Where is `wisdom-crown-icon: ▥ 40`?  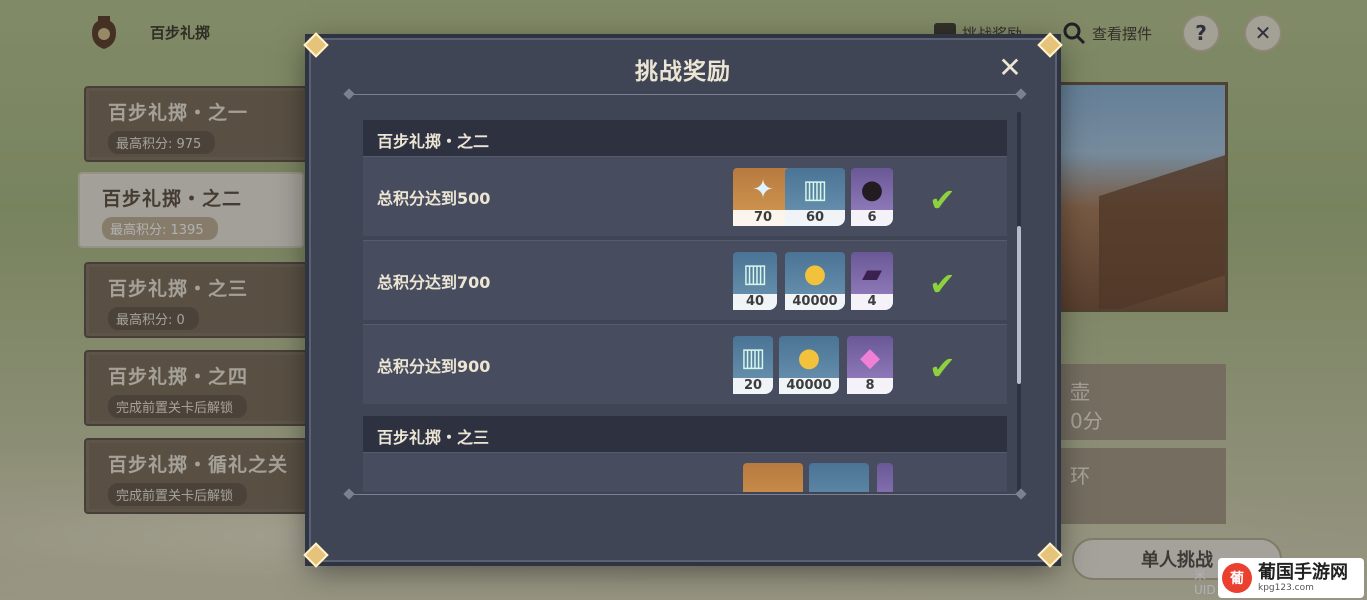 wisdom-crown-icon: ▥ 40 is located at coordinates (755, 281).